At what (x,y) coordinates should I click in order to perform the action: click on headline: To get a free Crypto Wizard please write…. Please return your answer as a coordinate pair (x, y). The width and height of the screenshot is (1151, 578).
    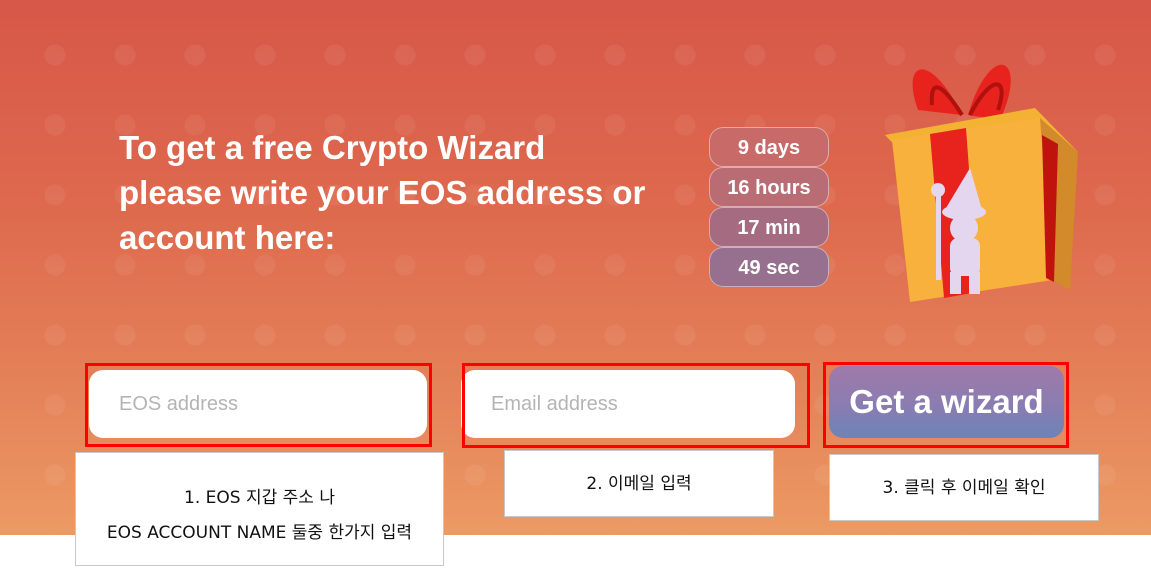
    Looking at the image, I should click on (399, 192).